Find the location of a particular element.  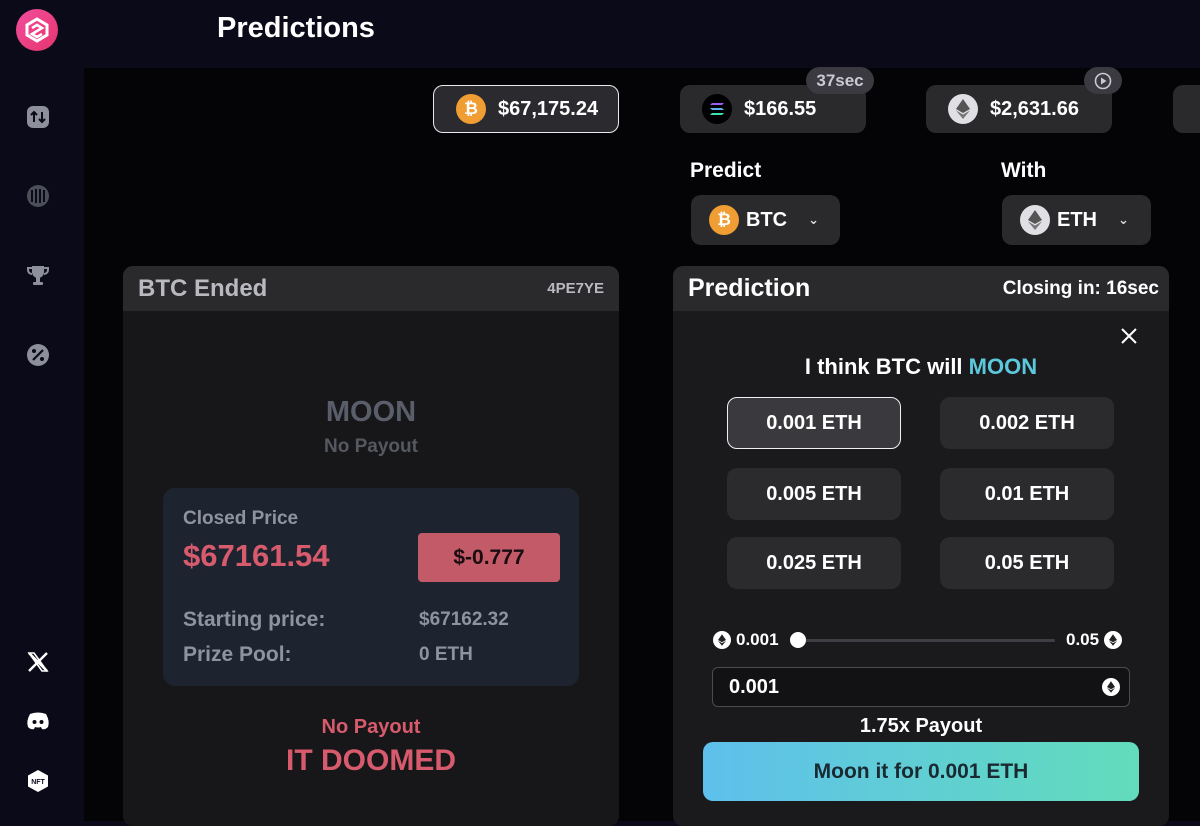

prediction-statement: I think BTC will MOON is located at coordinates (921, 367).